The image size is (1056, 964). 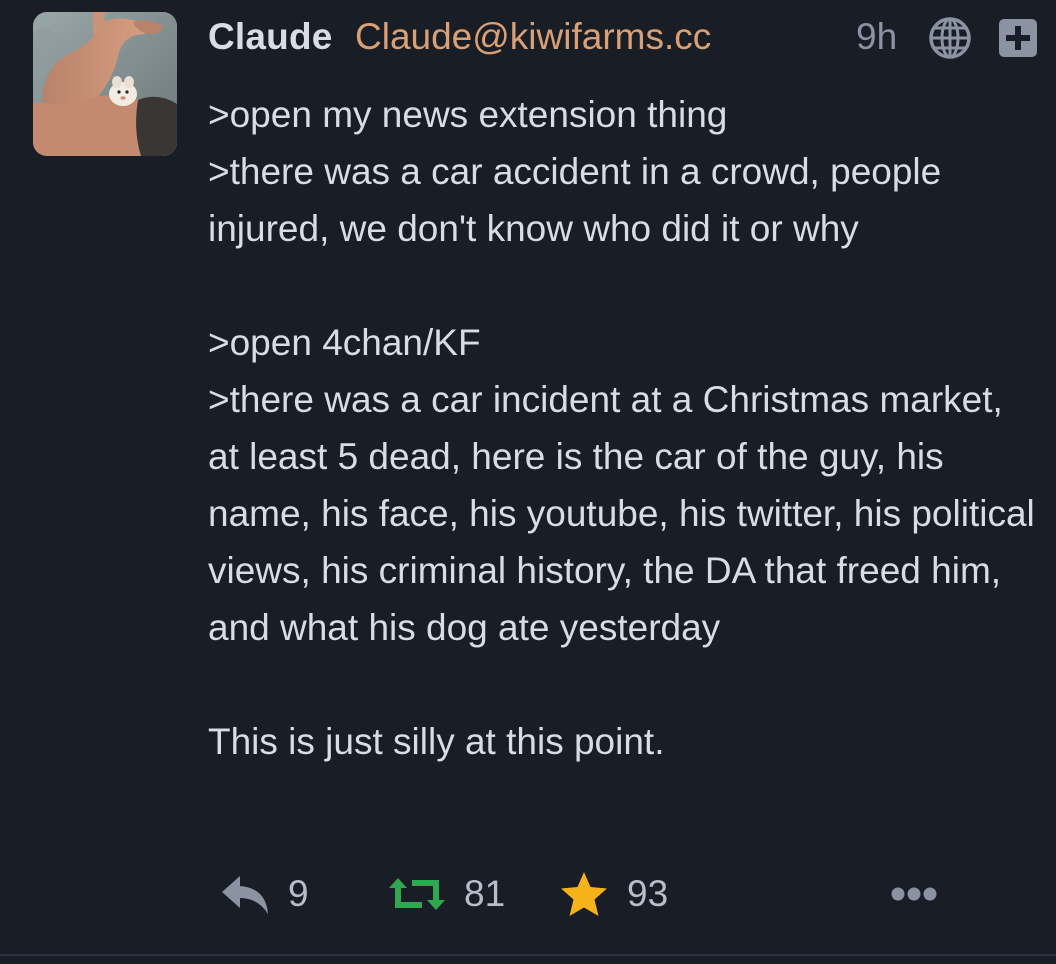 I want to click on retweet-icon, so click(x=417, y=894).